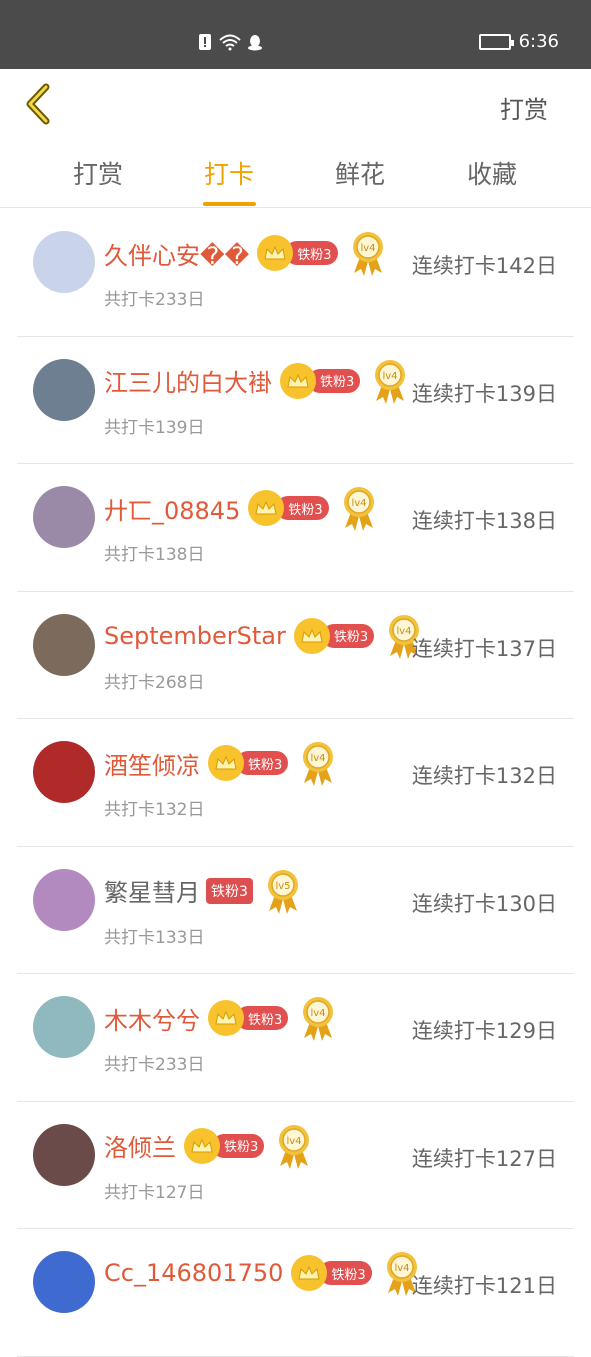 The image size is (591, 1357). What do you see at coordinates (229, 204) in the screenshot?
I see `active-tab-indicator` at bounding box center [229, 204].